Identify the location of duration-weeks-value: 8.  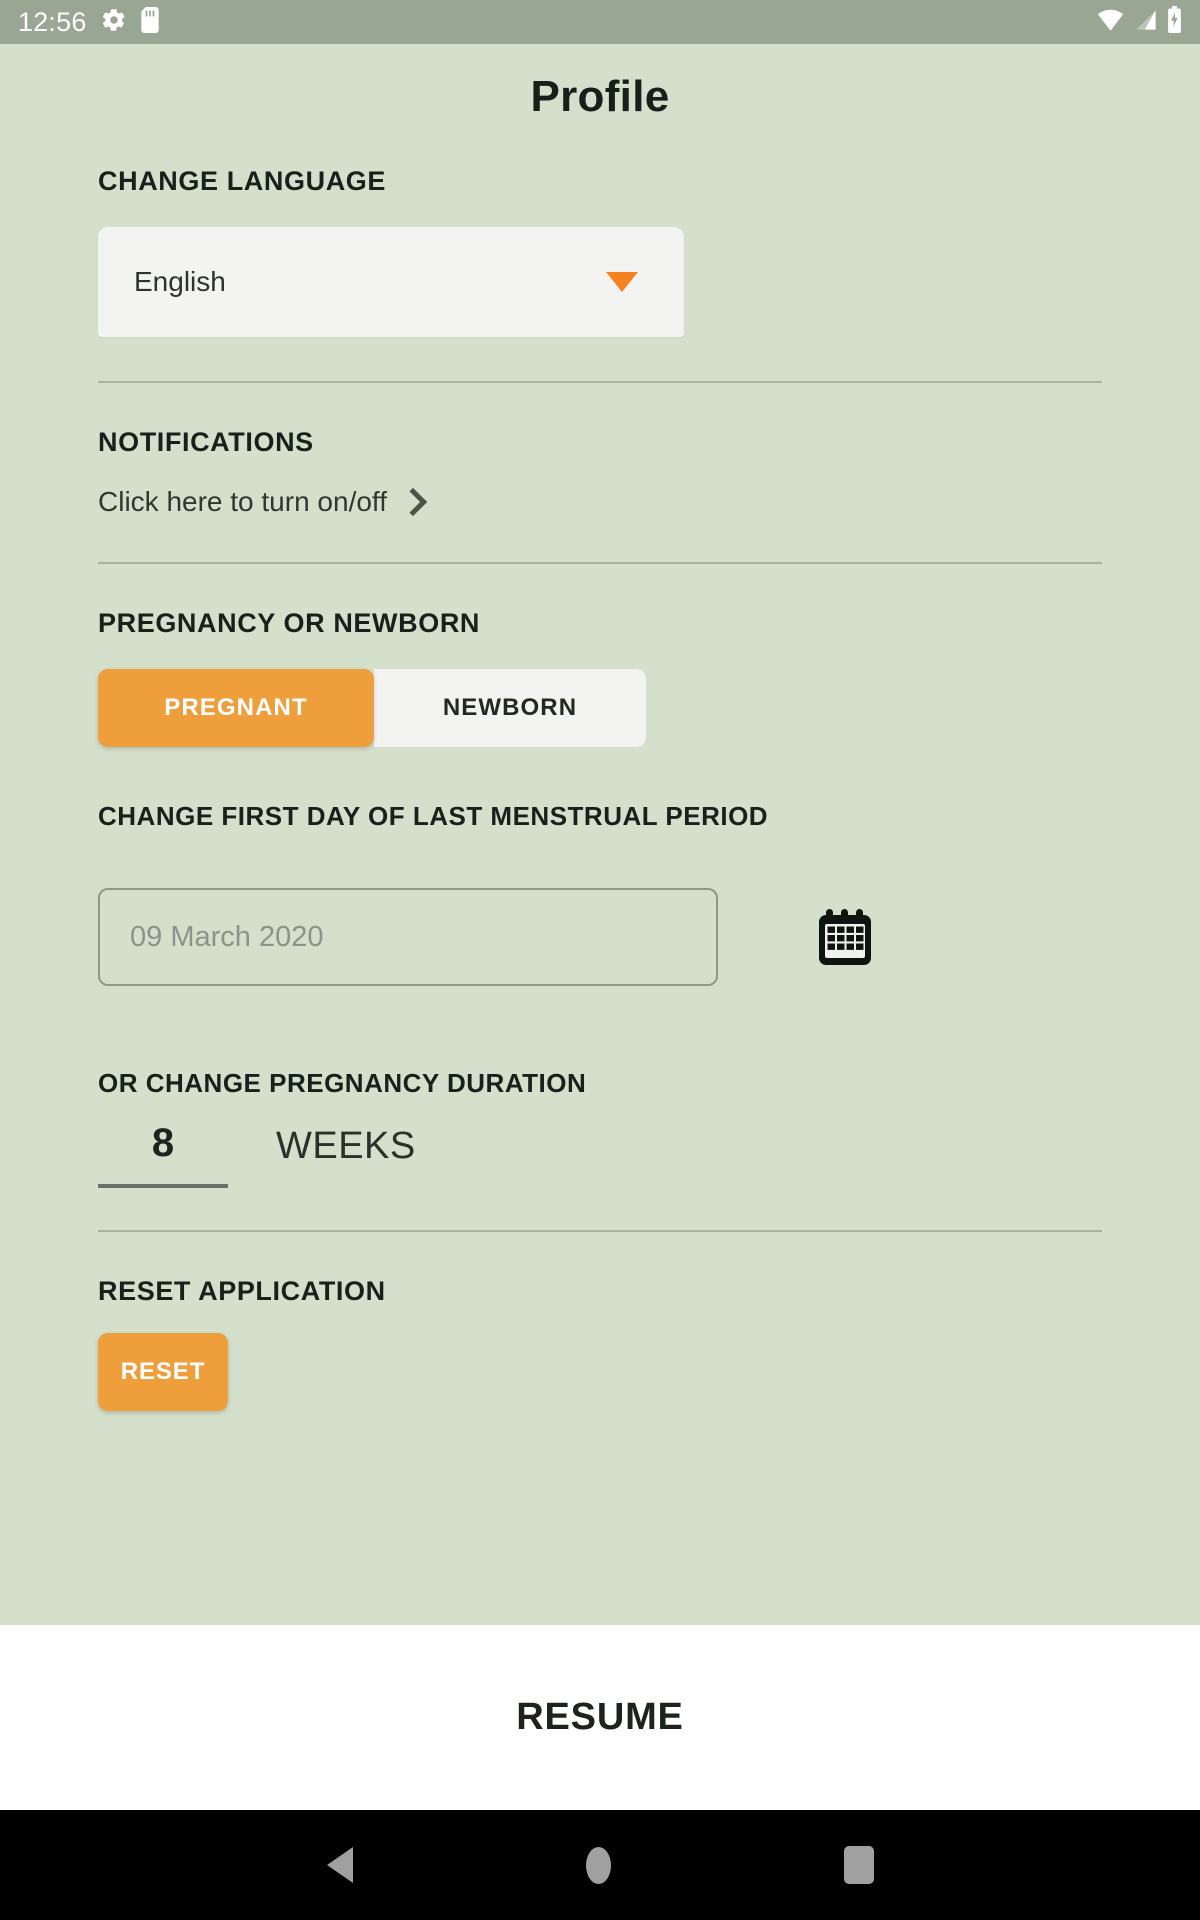
(163, 1143).